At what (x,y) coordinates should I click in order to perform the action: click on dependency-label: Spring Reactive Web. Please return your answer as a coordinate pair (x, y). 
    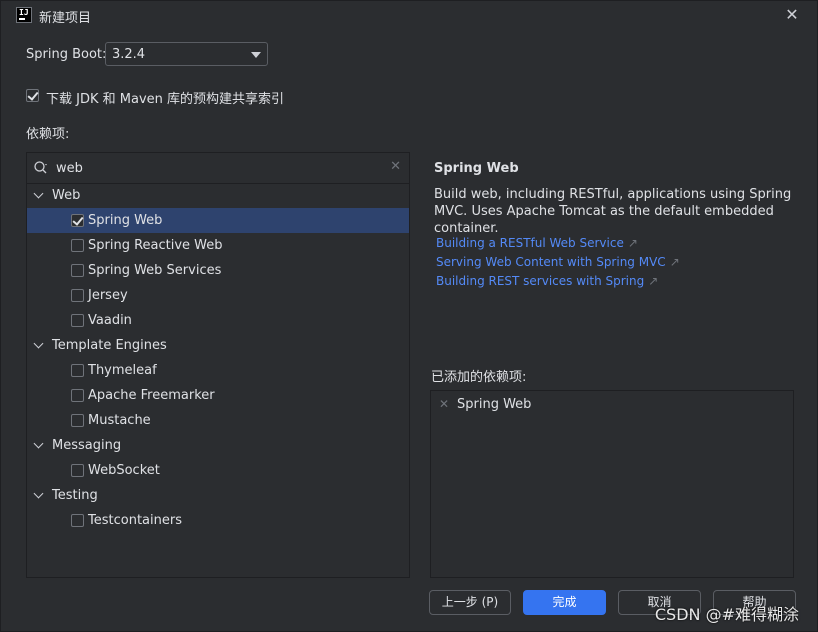
    Looking at the image, I should click on (155, 245).